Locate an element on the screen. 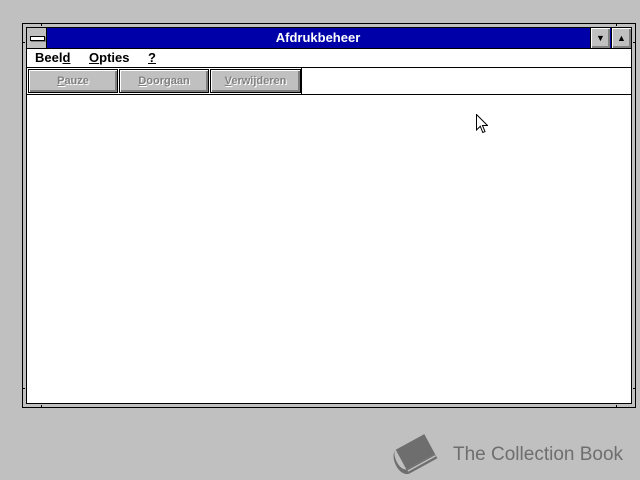 The width and height of the screenshot is (640, 480). menu-beeld: Beeld is located at coordinates (52, 58).